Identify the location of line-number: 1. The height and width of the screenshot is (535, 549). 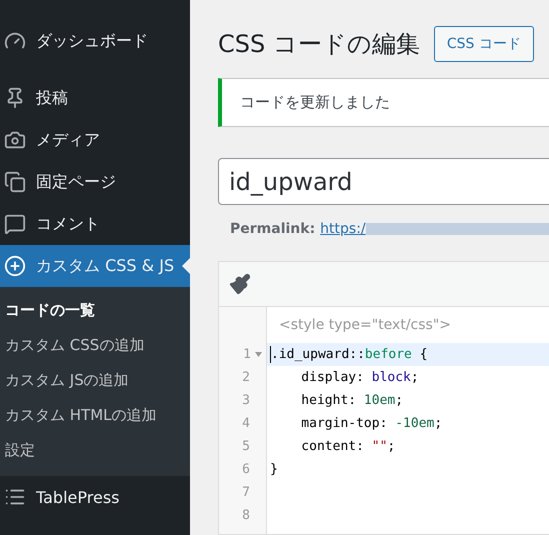
(247, 354).